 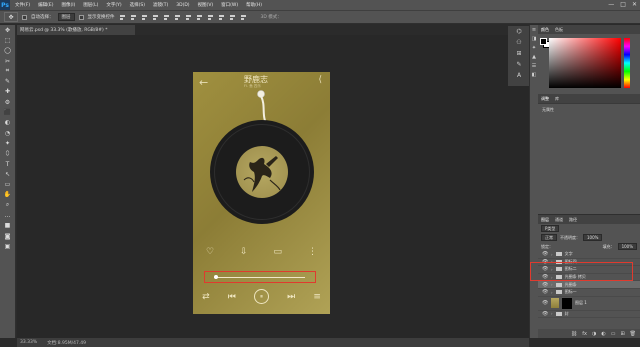 I want to click on history-panel-icon: ⌬, so click(x=519, y=31).